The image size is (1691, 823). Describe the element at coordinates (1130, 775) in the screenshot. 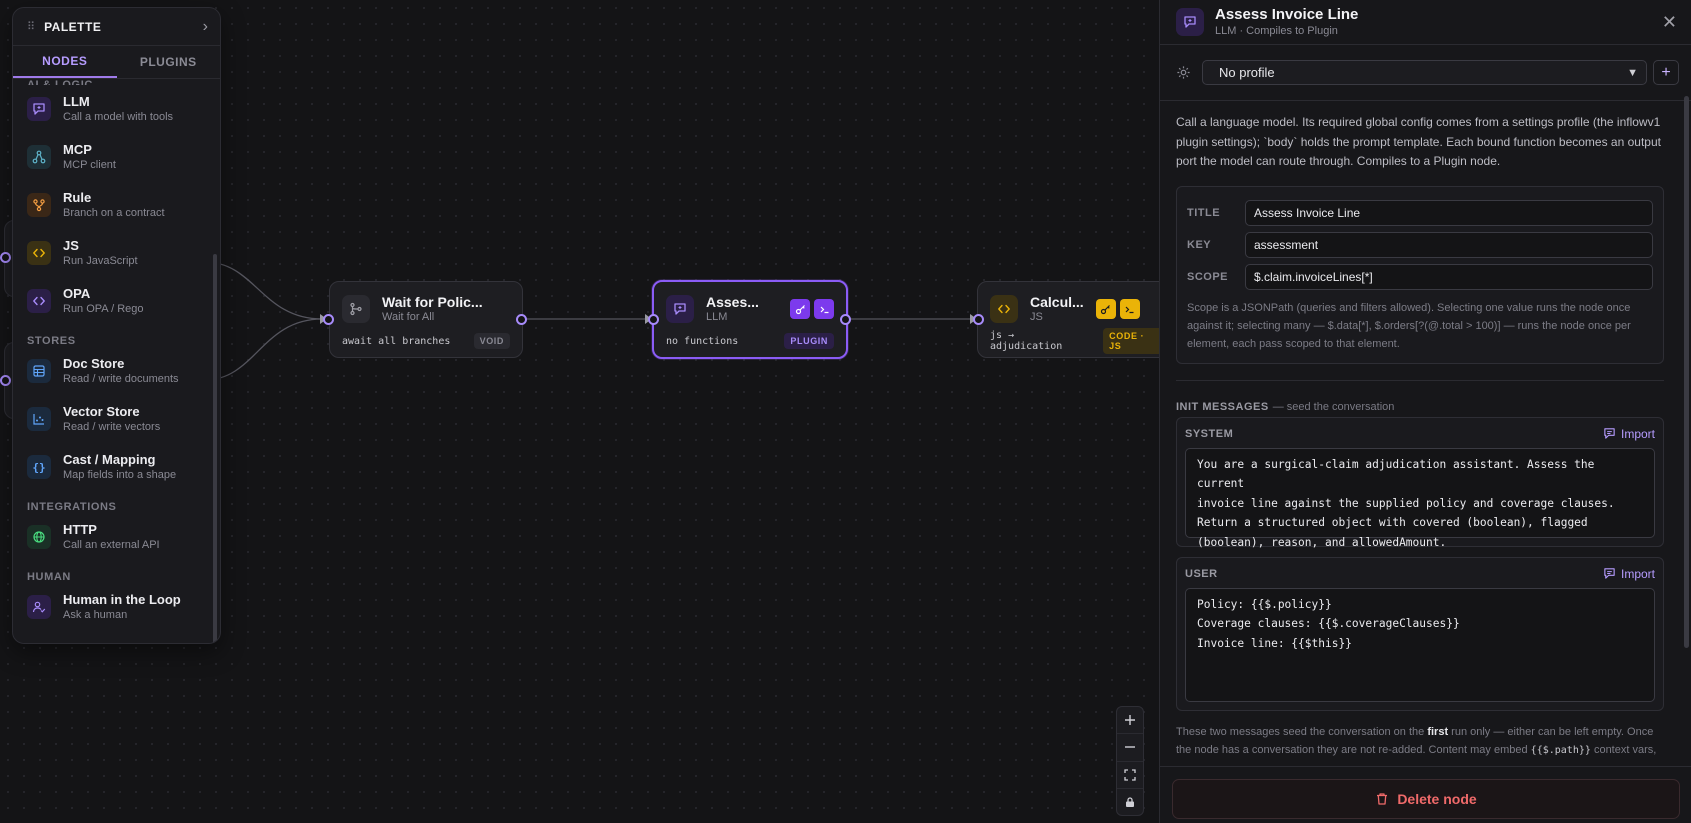

I see `fit-view-icon` at that location.